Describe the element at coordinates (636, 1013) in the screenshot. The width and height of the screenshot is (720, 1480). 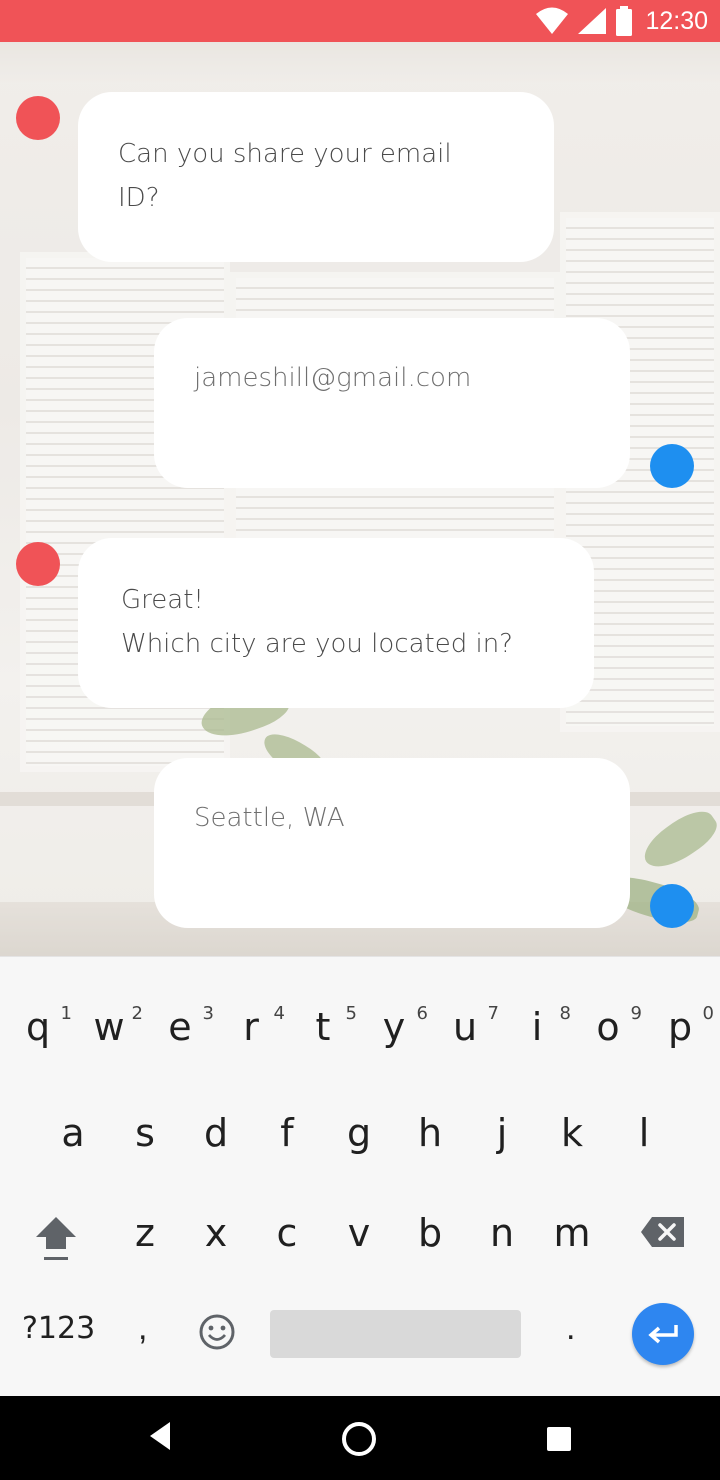
I see `key-hint: 9` at that location.